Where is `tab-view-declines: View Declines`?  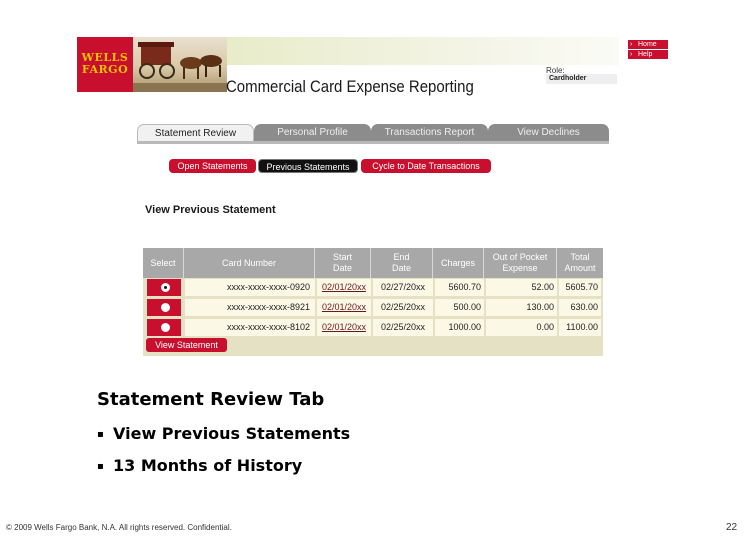 tab-view-declines: View Declines is located at coordinates (548, 133).